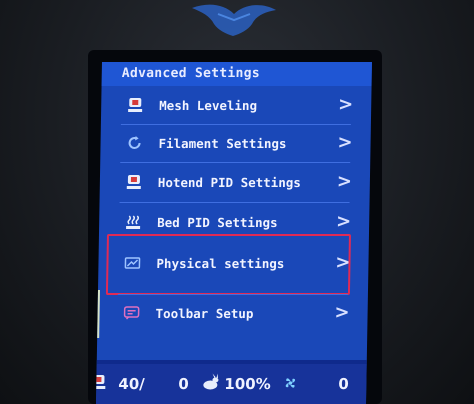  I want to click on menu-item-filament-settings: Filament Settings >, so click(233, 144).